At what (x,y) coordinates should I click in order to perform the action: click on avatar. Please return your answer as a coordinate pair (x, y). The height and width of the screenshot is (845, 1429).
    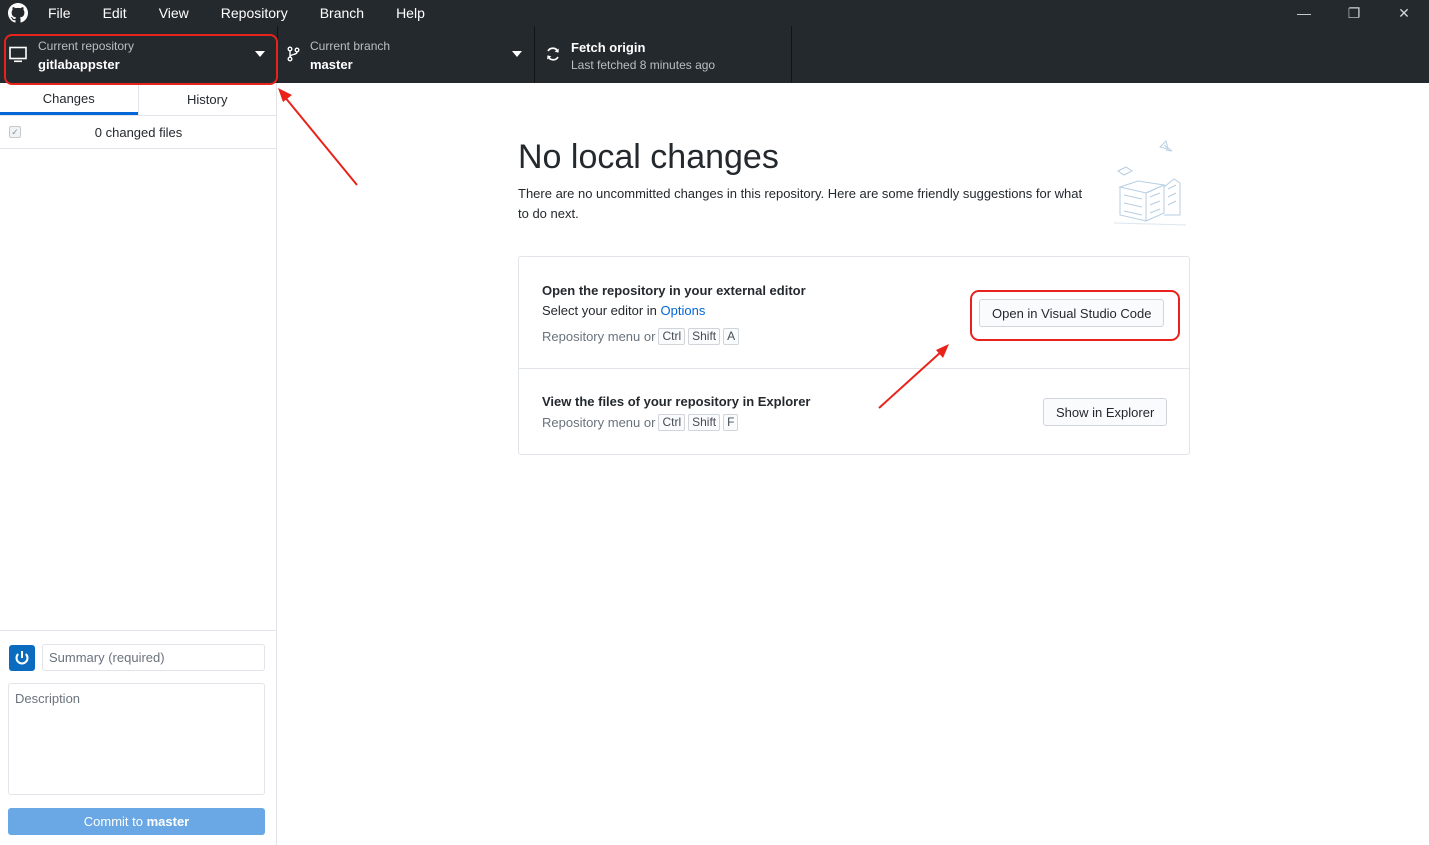
    Looking at the image, I should click on (22, 658).